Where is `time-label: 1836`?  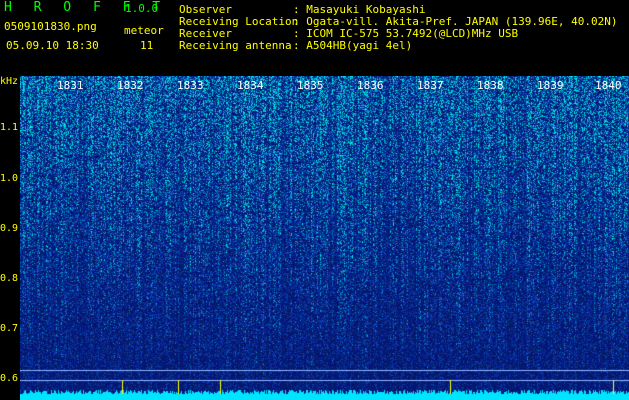 time-label: 1836 is located at coordinates (370, 85).